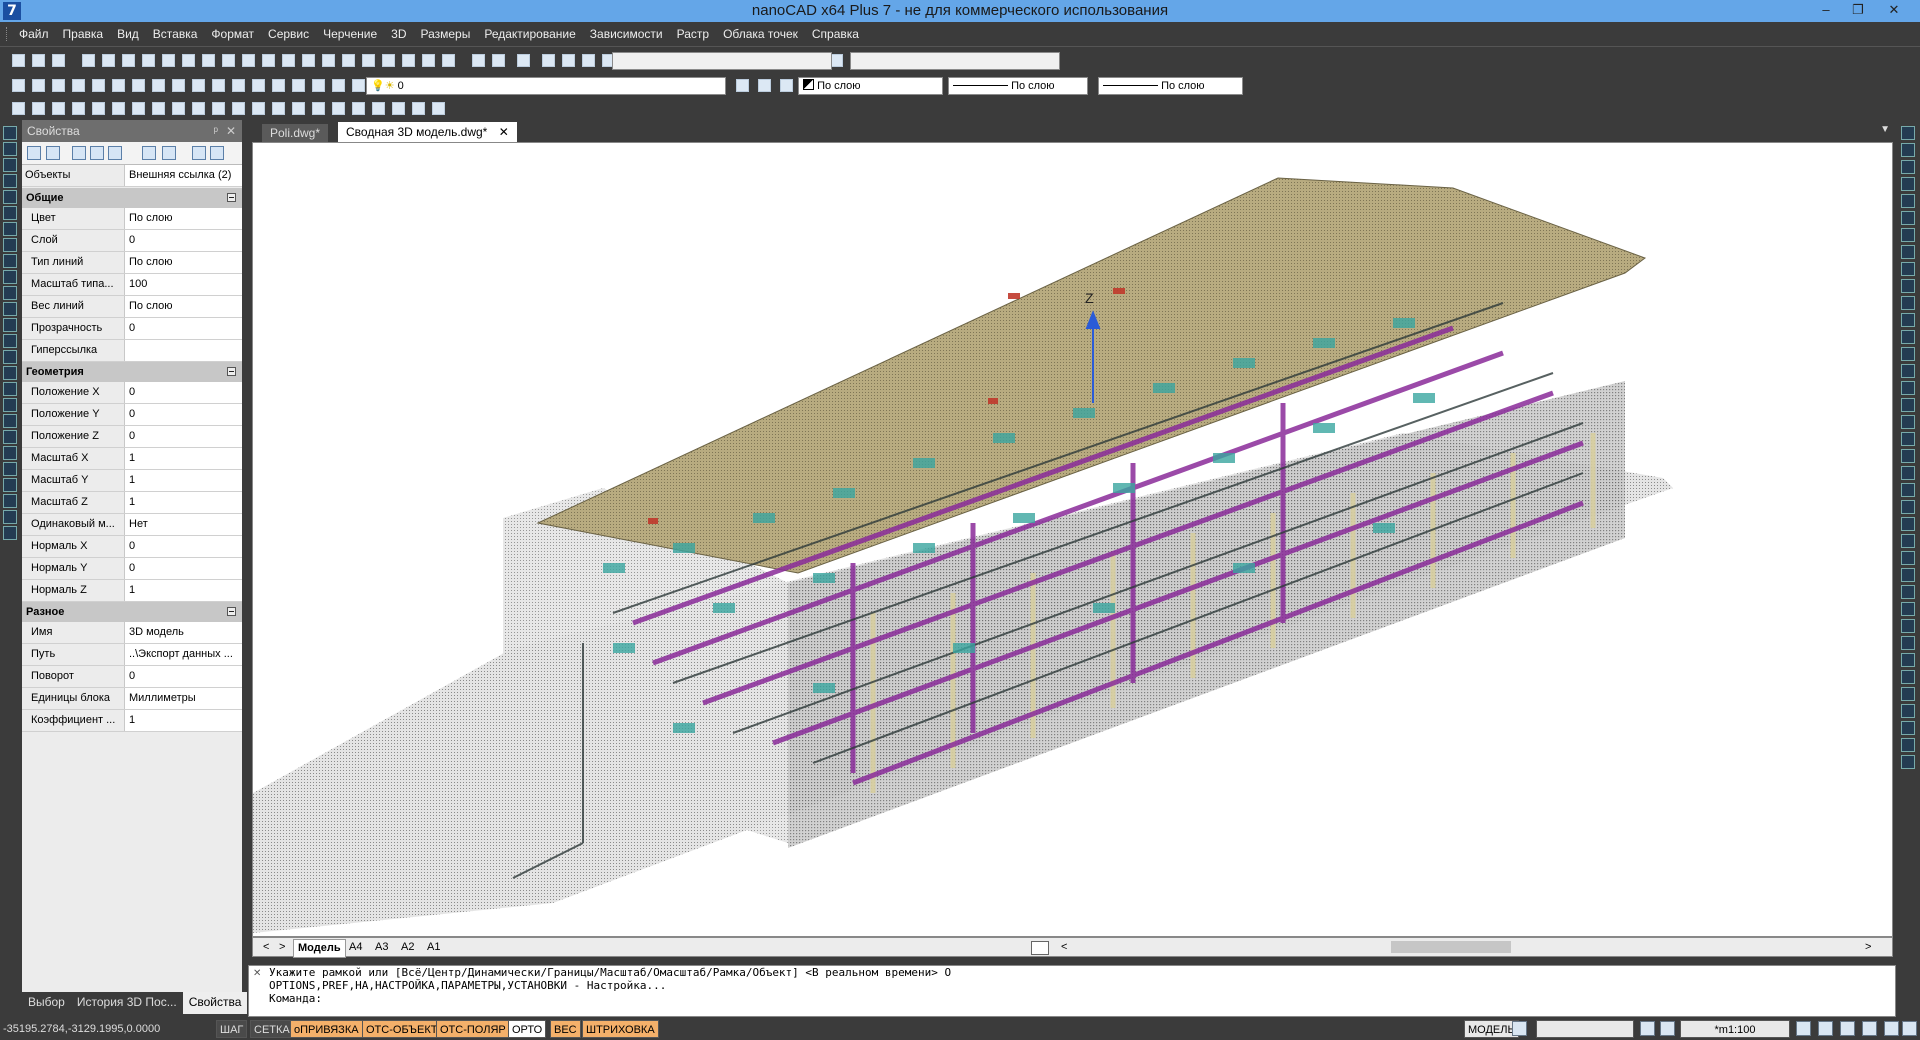 The width and height of the screenshot is (1920, 1040). I want to click on menu-item-8: Размеры, so click(445, 34).